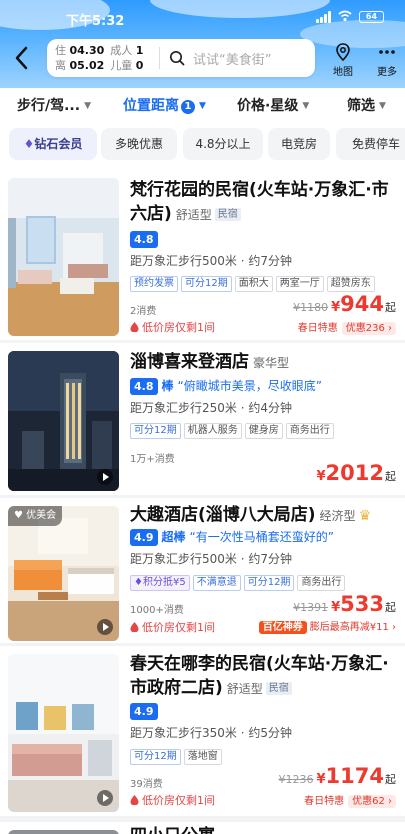 Image resolution: width=405 pixels, height=834 pixels. I want to click on low-price-text: 低价房仅剩1间, so click(178, 627).